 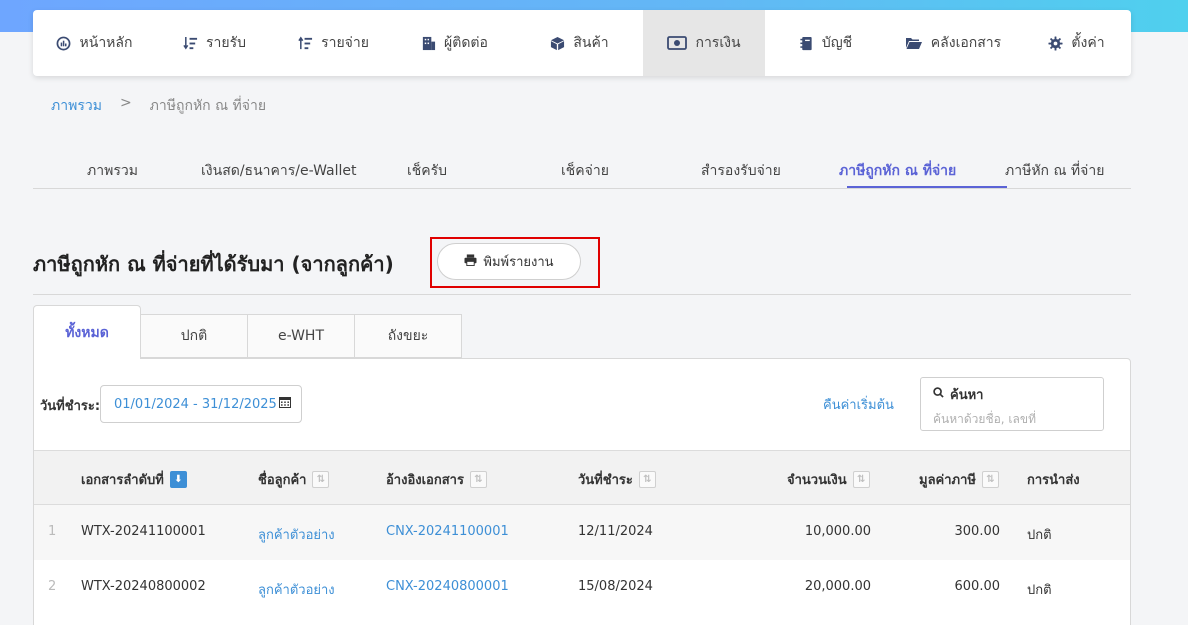 I want to click on calendar-icon, so click(x=285, y=404).